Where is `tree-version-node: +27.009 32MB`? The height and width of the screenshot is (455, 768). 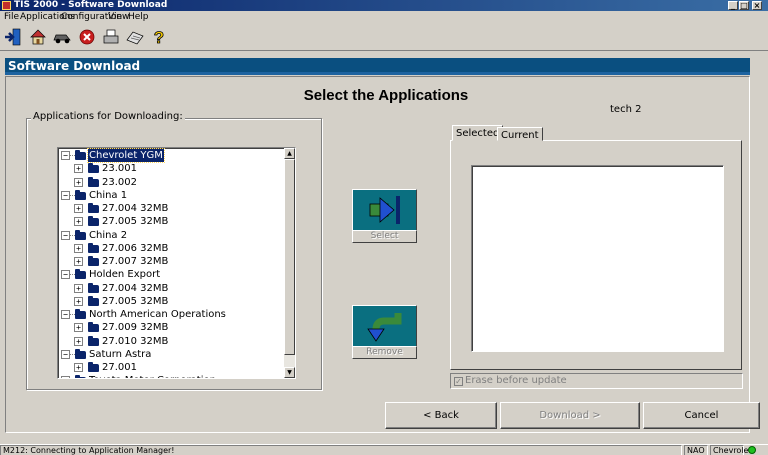
tree-version-node: +27.009 32MB is located at coordinates (171, 327).